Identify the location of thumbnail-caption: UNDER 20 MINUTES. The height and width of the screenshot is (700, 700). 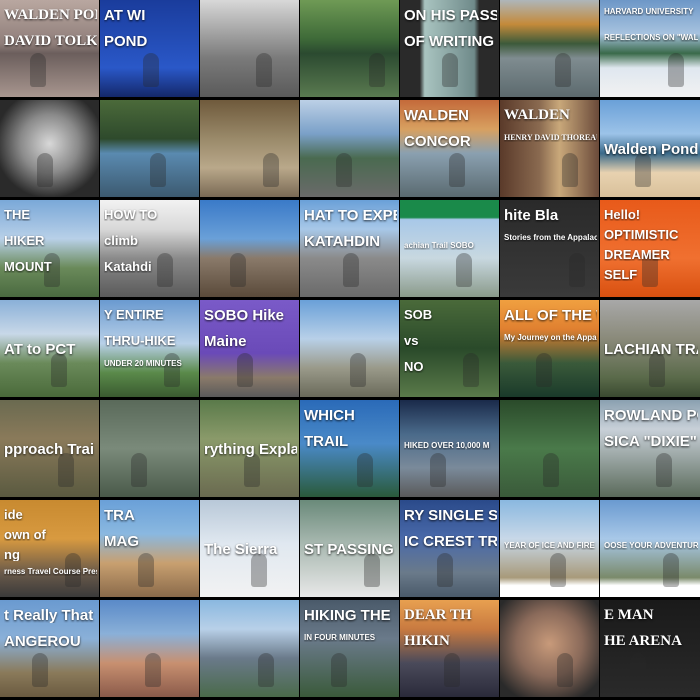
(143, 364).